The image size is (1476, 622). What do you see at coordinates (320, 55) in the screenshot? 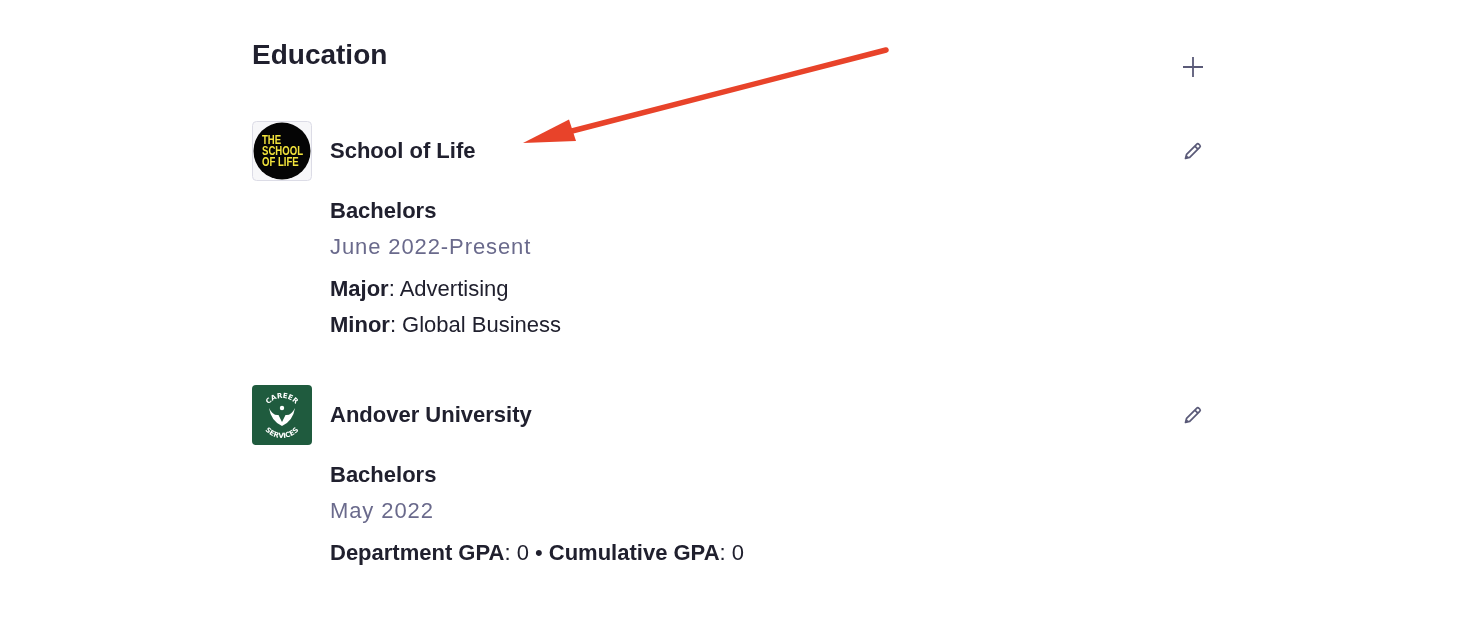
I see `section-title: Education` at bounding box center [320, 55].